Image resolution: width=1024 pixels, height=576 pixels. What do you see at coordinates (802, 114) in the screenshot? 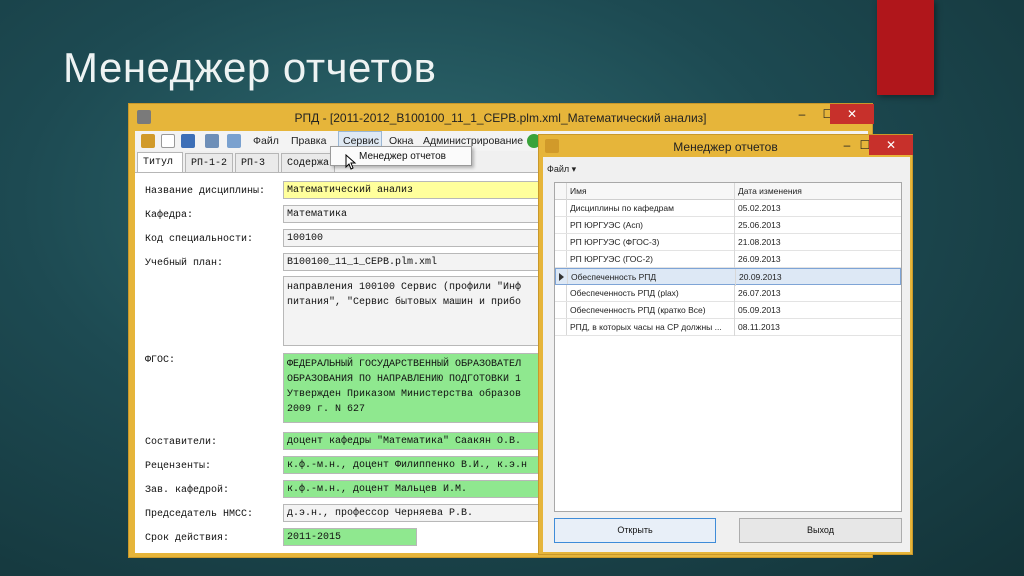
I see `minimize-button: –` at bounding box center [802, 114].